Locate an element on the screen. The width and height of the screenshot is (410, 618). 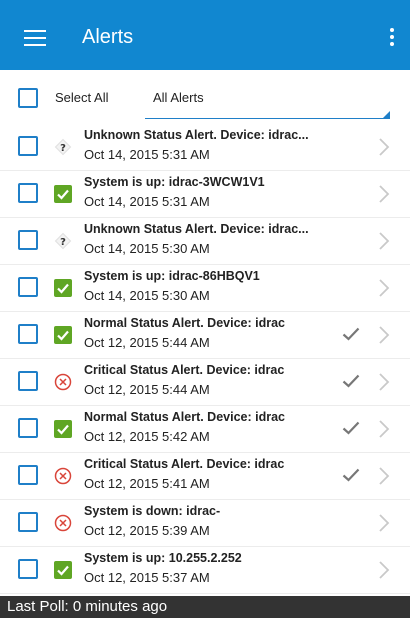
alert-title: System is up: 10.255.2.252 is located at coordinates (163, 558).